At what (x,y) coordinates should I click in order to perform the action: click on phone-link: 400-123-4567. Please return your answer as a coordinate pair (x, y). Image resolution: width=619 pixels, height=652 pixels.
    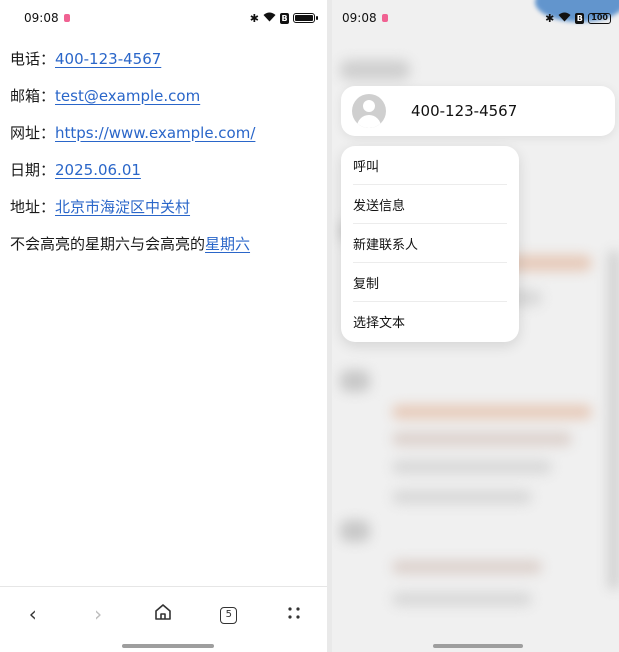
    Looking at the image, I should click on (108, 59).